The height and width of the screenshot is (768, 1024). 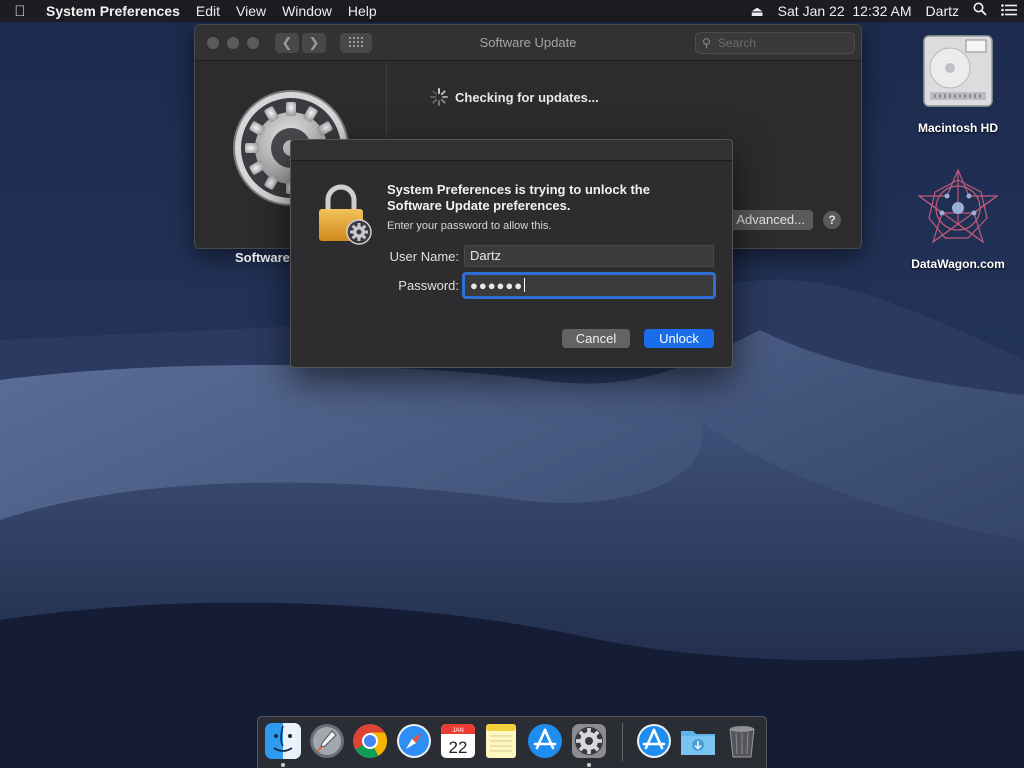 What do you see at coordinates (698, 741) in the screenshot?
I see `downloads-folder-icon` at bounding box center [698, 741].